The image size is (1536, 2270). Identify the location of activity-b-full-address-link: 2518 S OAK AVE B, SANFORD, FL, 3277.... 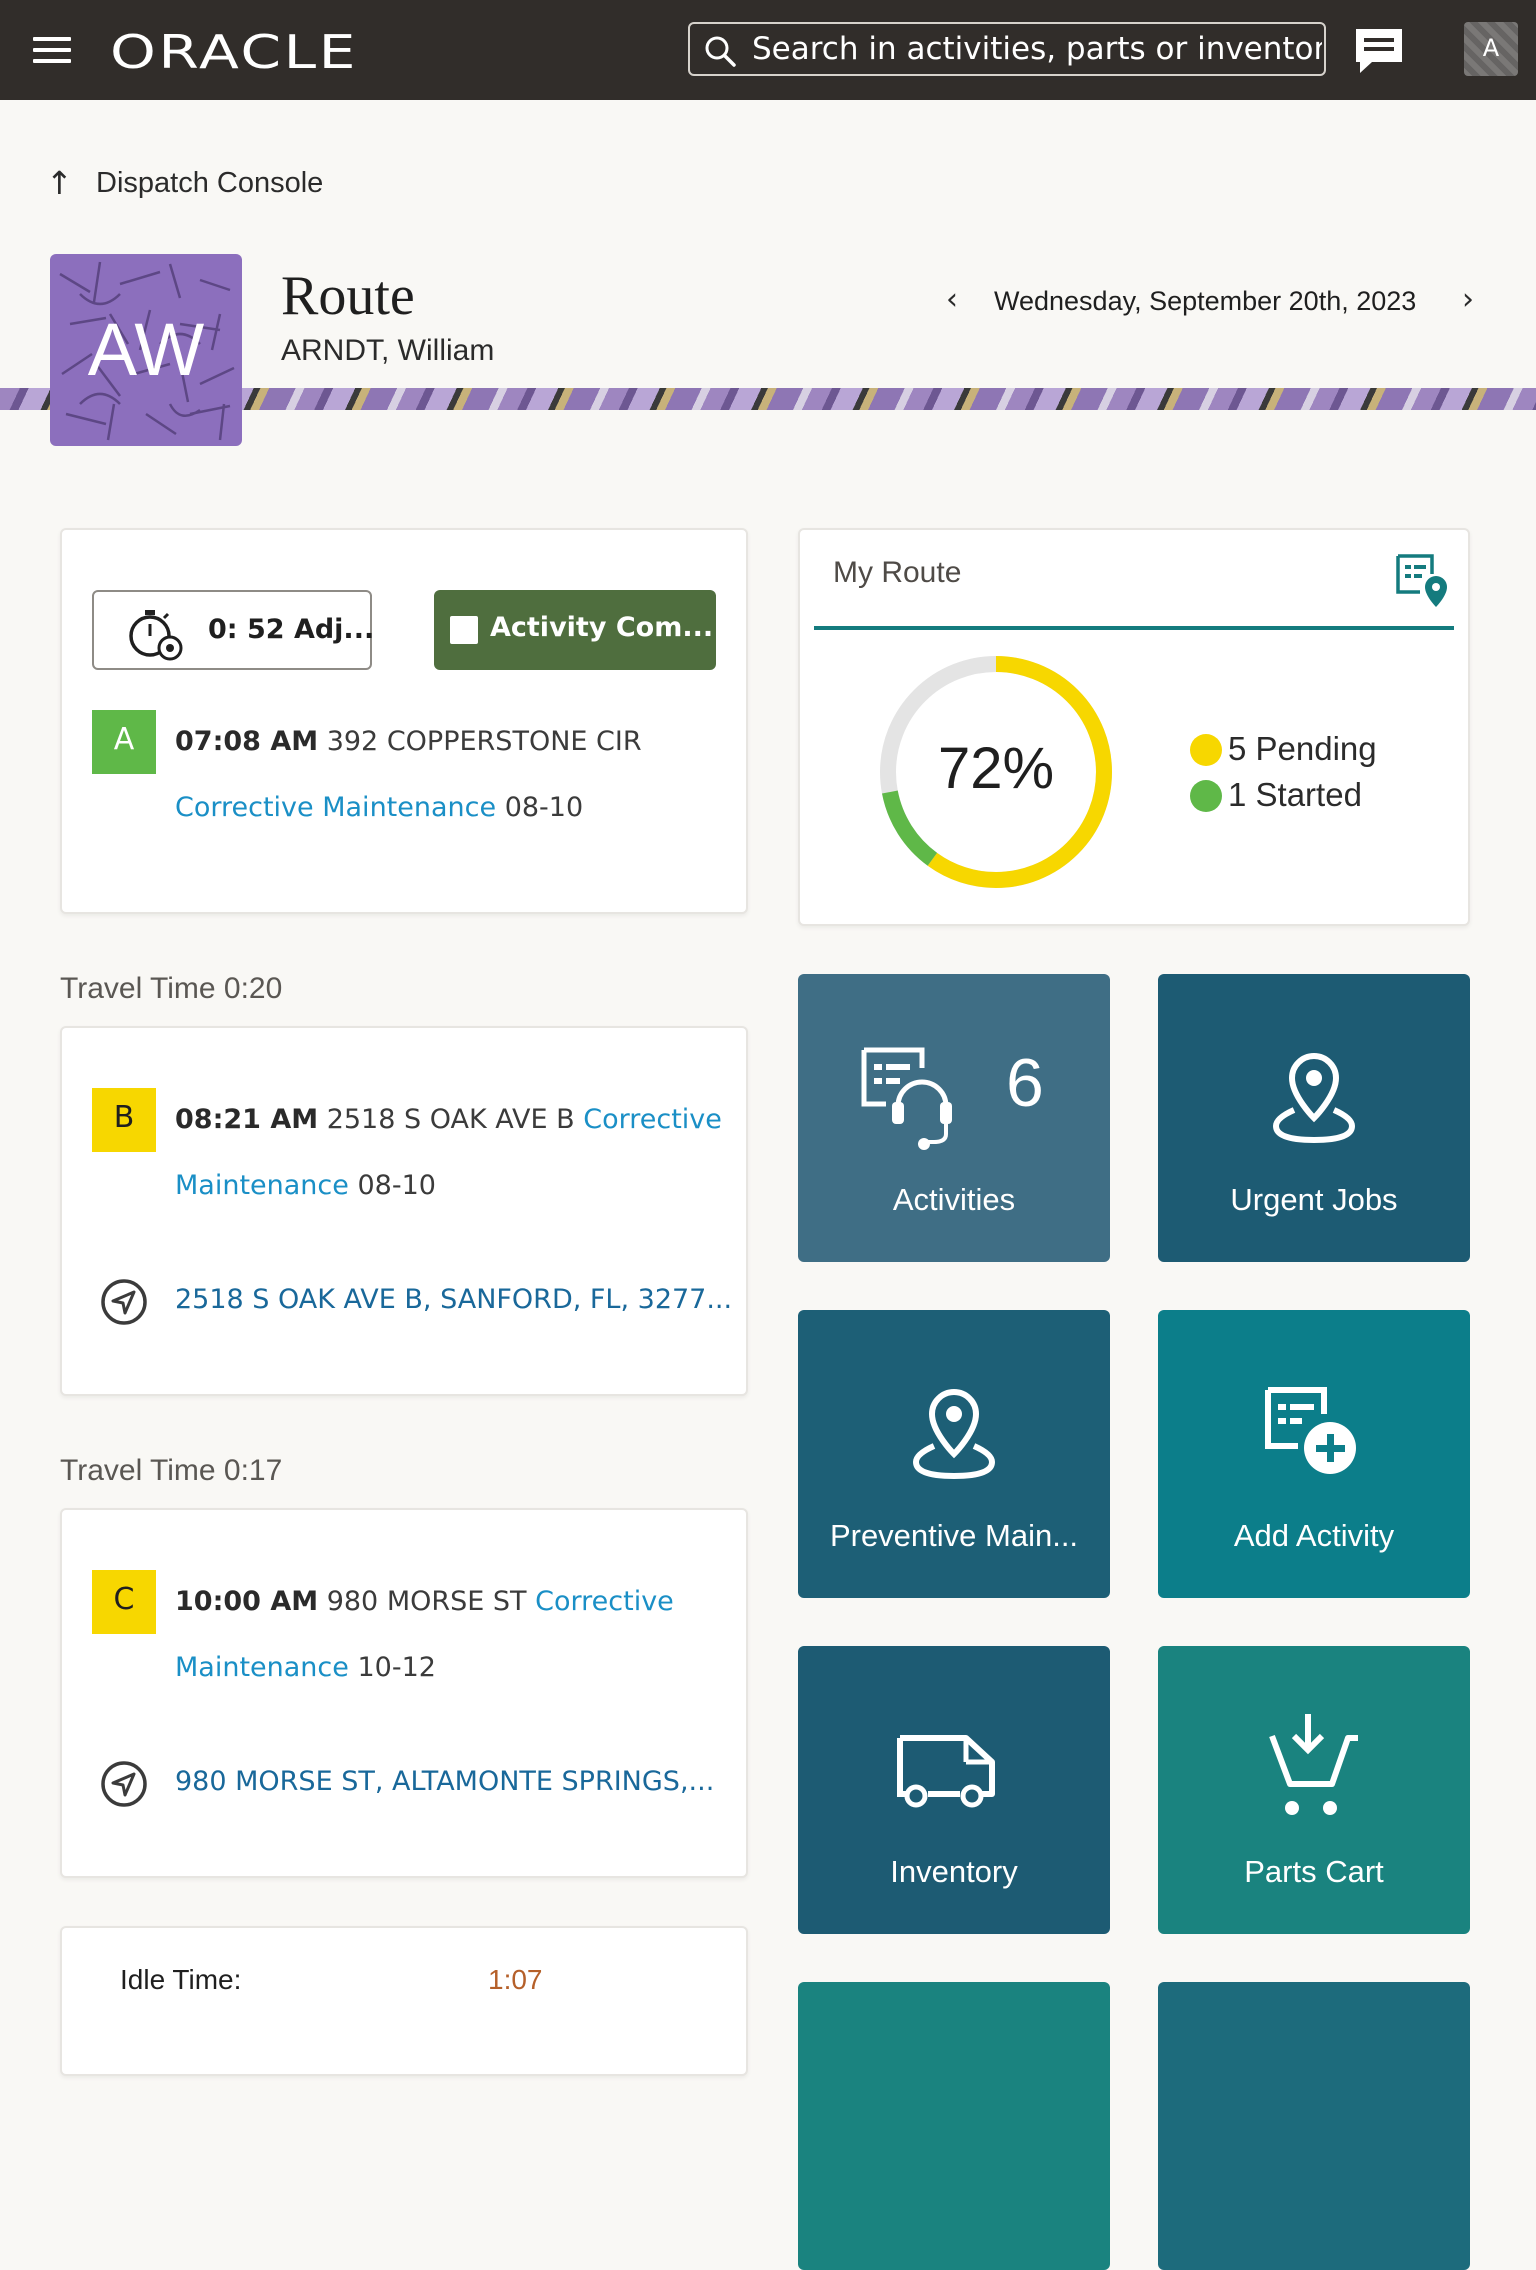
(453, 1299).